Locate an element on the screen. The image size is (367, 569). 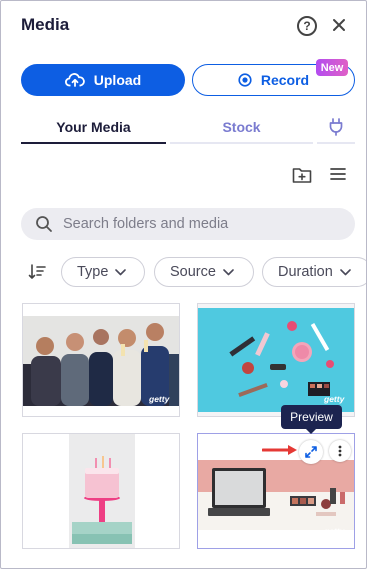
sort-icon is located at coordinates (37, 272).